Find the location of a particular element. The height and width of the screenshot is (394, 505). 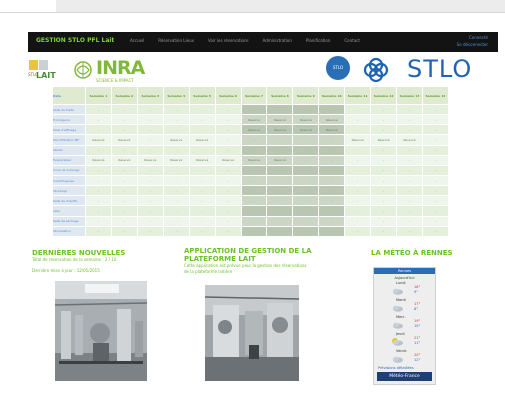

nav-link-voir-reservations: Voir les réservations is located at coordinates (228, 40).